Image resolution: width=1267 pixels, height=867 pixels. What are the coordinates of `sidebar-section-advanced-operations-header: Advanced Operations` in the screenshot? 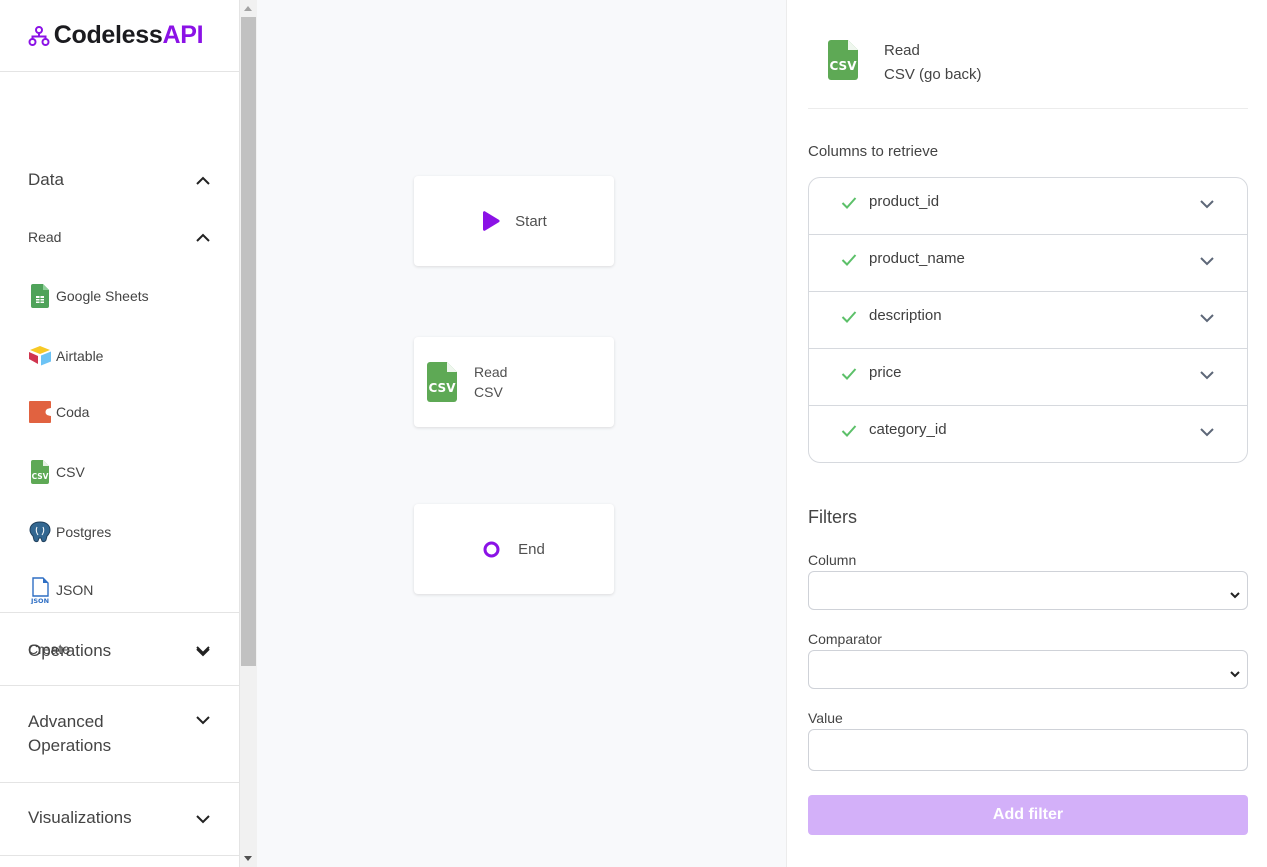 It's located at (119, 734).